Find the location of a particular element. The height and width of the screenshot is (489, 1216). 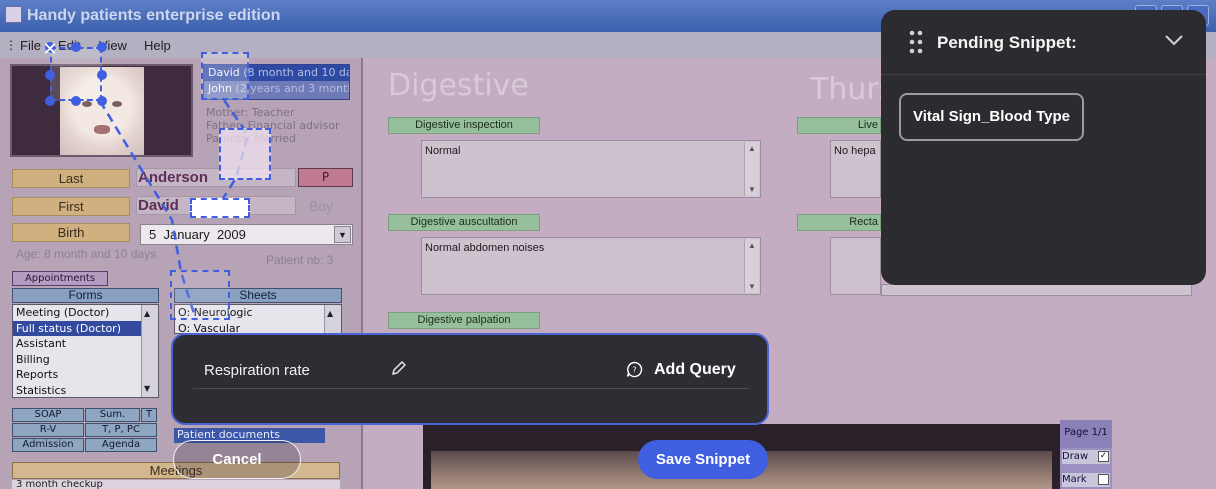

page-panel: Page 1/1 Draw ✓ Mark is located at coordinates (1086, 454).